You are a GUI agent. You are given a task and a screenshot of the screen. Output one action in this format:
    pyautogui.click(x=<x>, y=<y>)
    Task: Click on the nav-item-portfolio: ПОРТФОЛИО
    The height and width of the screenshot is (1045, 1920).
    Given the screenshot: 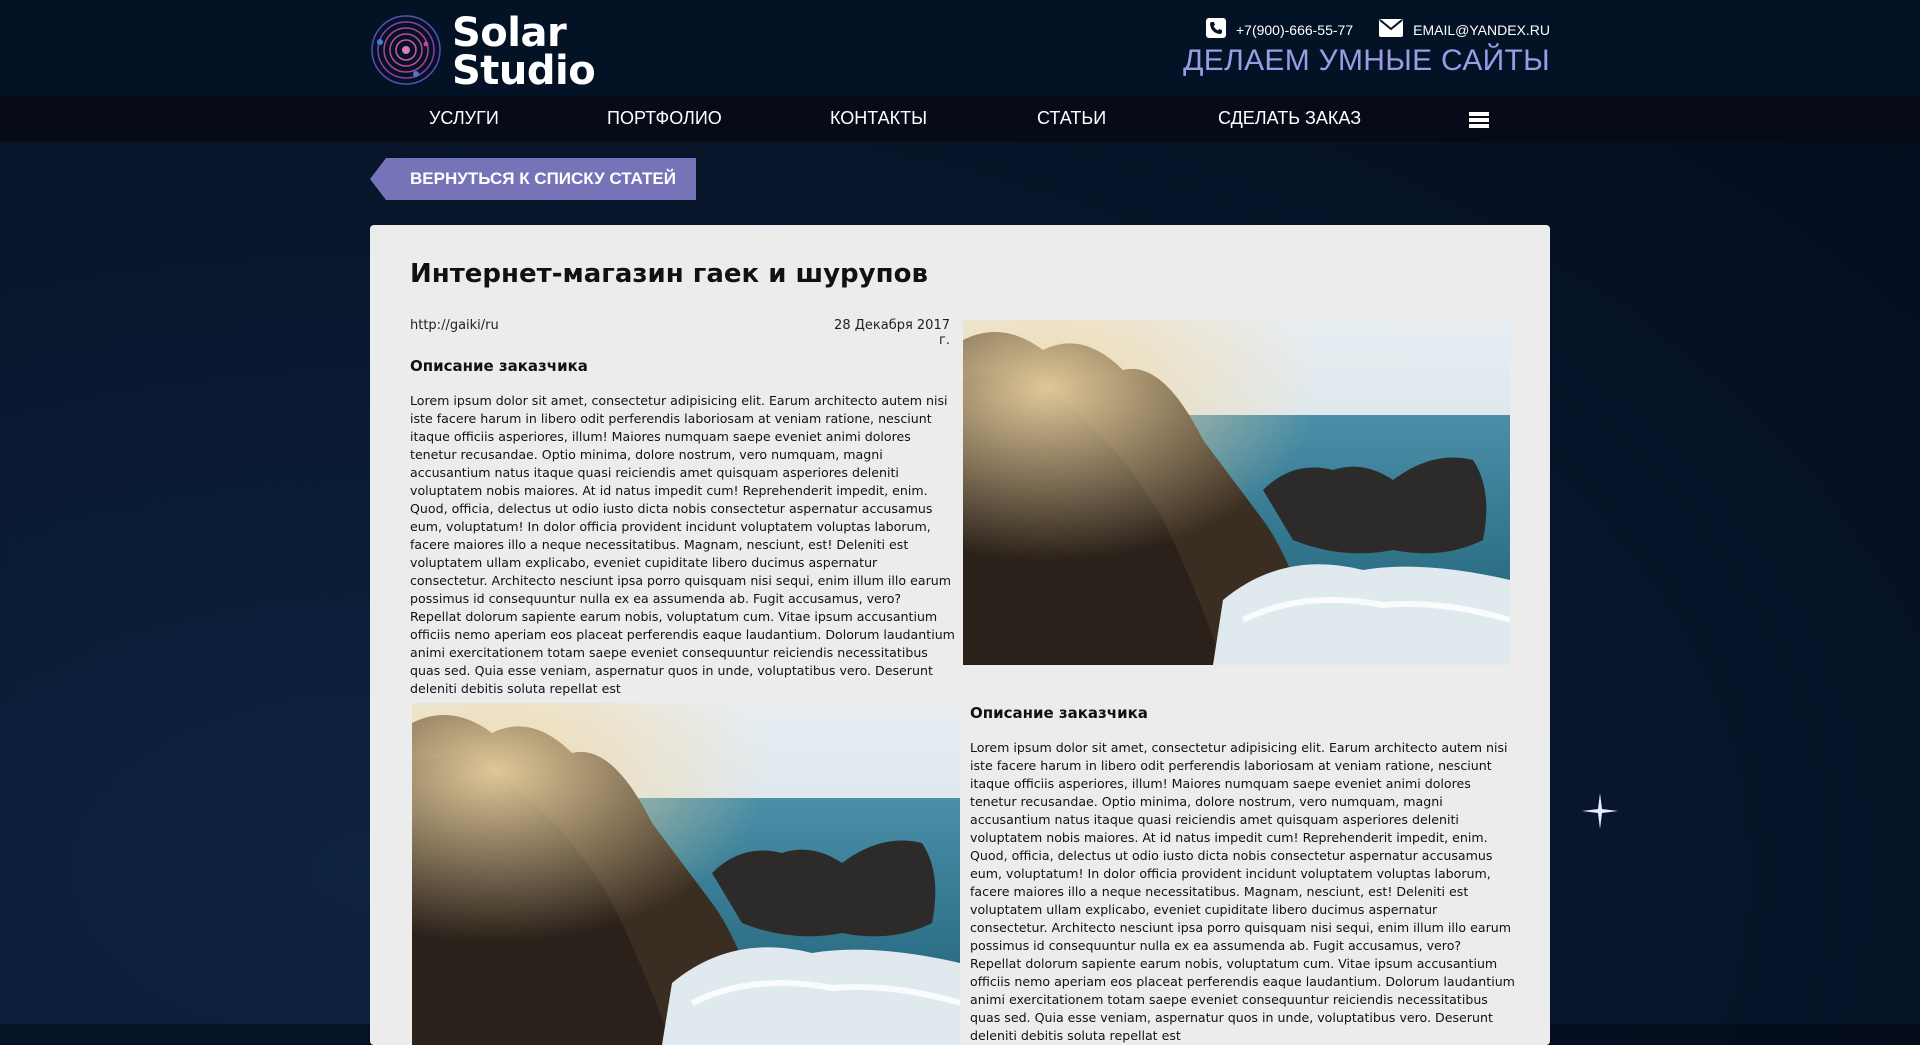 What is the action you would take?
    pyautogui.click(x=664, y=118)
    